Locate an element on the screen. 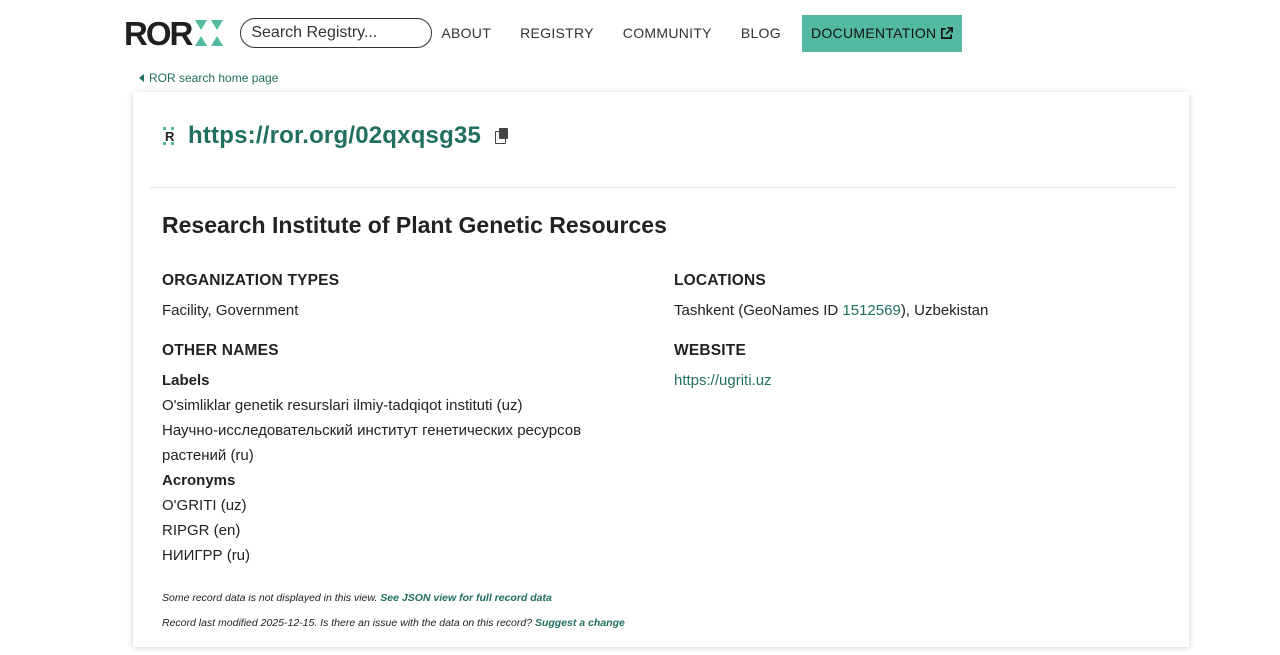 This screenshot has height=655, width=1280. ror-id-link: https://ror.org/02qxqsg35 is located at coordinates (334, 136).